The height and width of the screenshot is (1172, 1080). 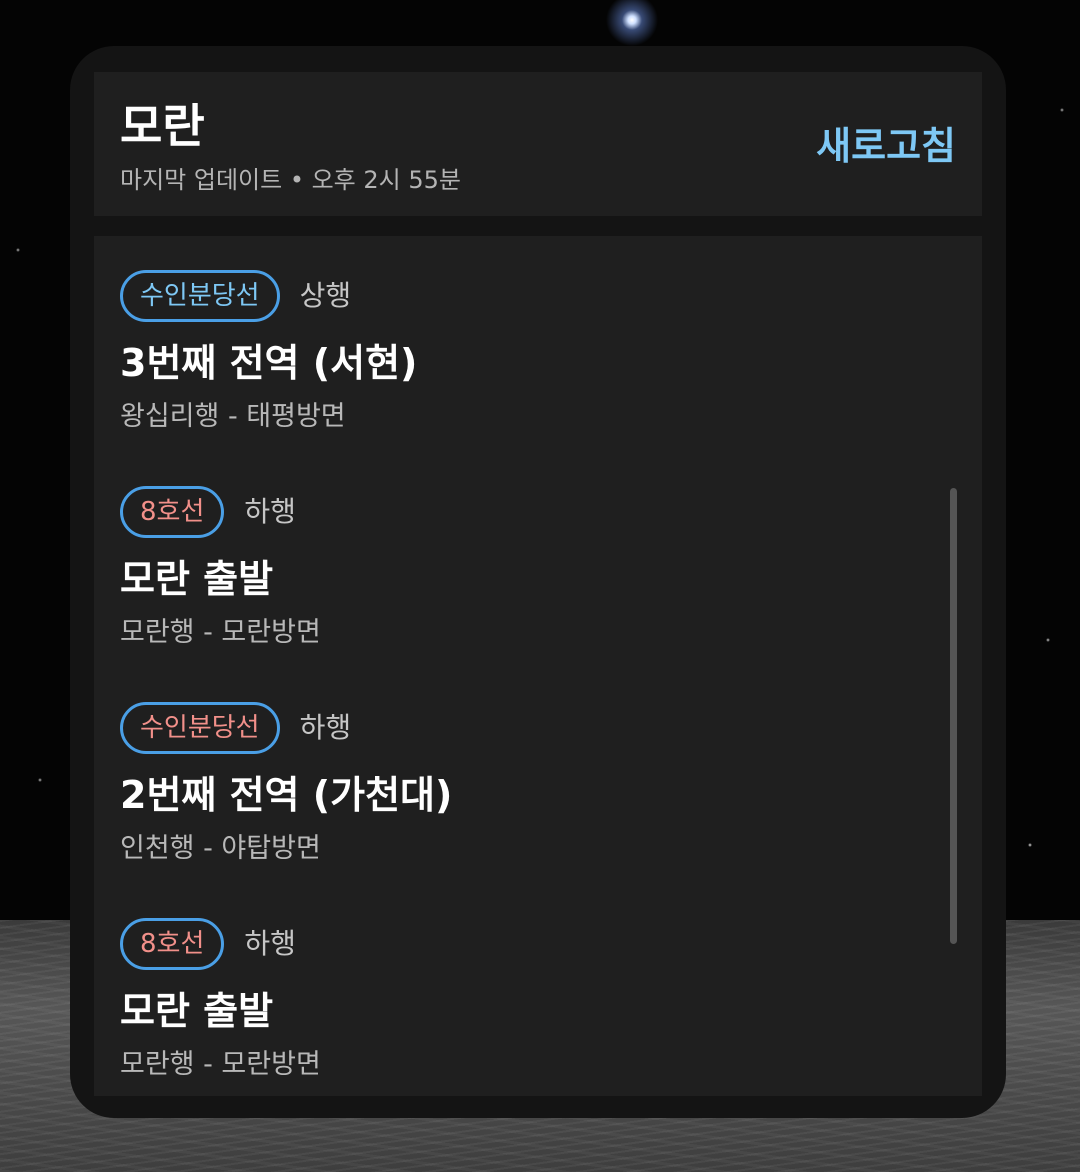 I want to click on scrollbar, so click(x=953, y=716).